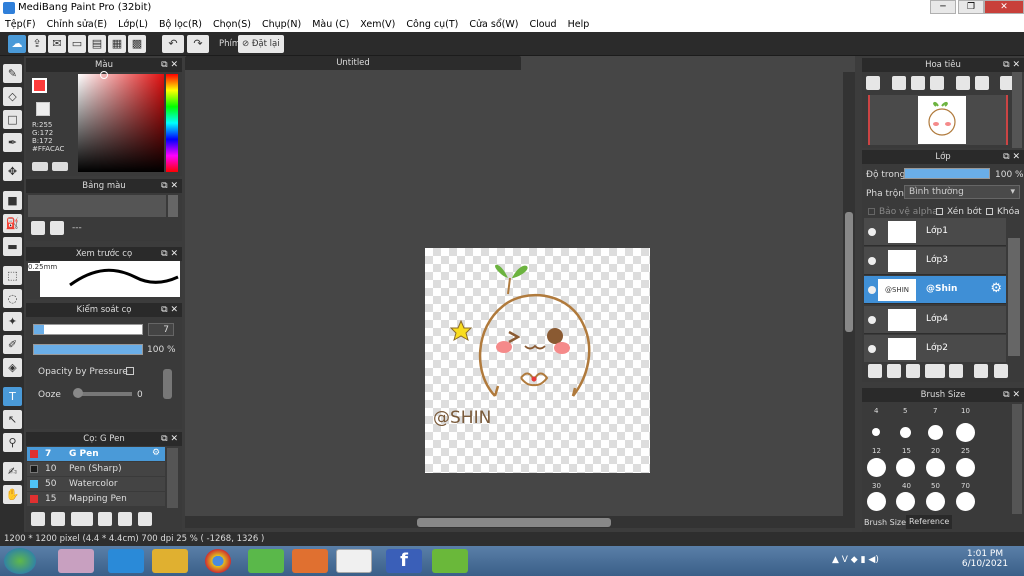 This screenshot has width=1024, height=576. What do you see at coordinates (96, 469) in the screenshot?
I see `brush-item: 10 Pen (Sharp)` at bounding box center [96, 469].